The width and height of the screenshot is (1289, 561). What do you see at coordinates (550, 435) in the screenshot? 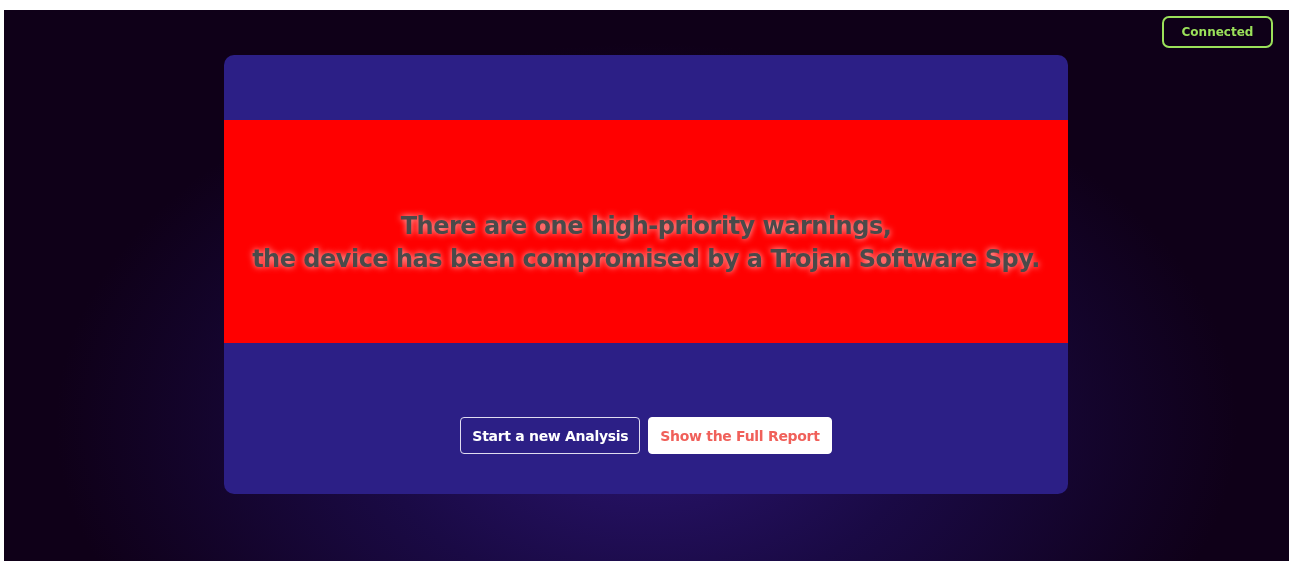
I see `new-analysis-button: Start a new Analysis` at bounding box center [550, 435].